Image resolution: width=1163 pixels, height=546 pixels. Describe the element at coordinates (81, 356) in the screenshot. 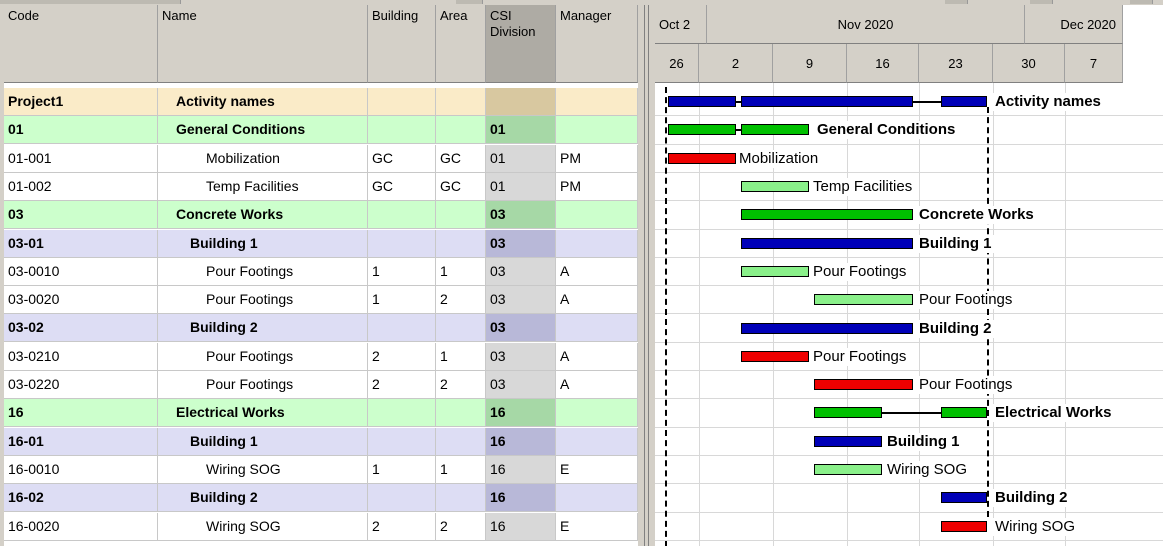

I see `cell-code: 03-0210` at that location.